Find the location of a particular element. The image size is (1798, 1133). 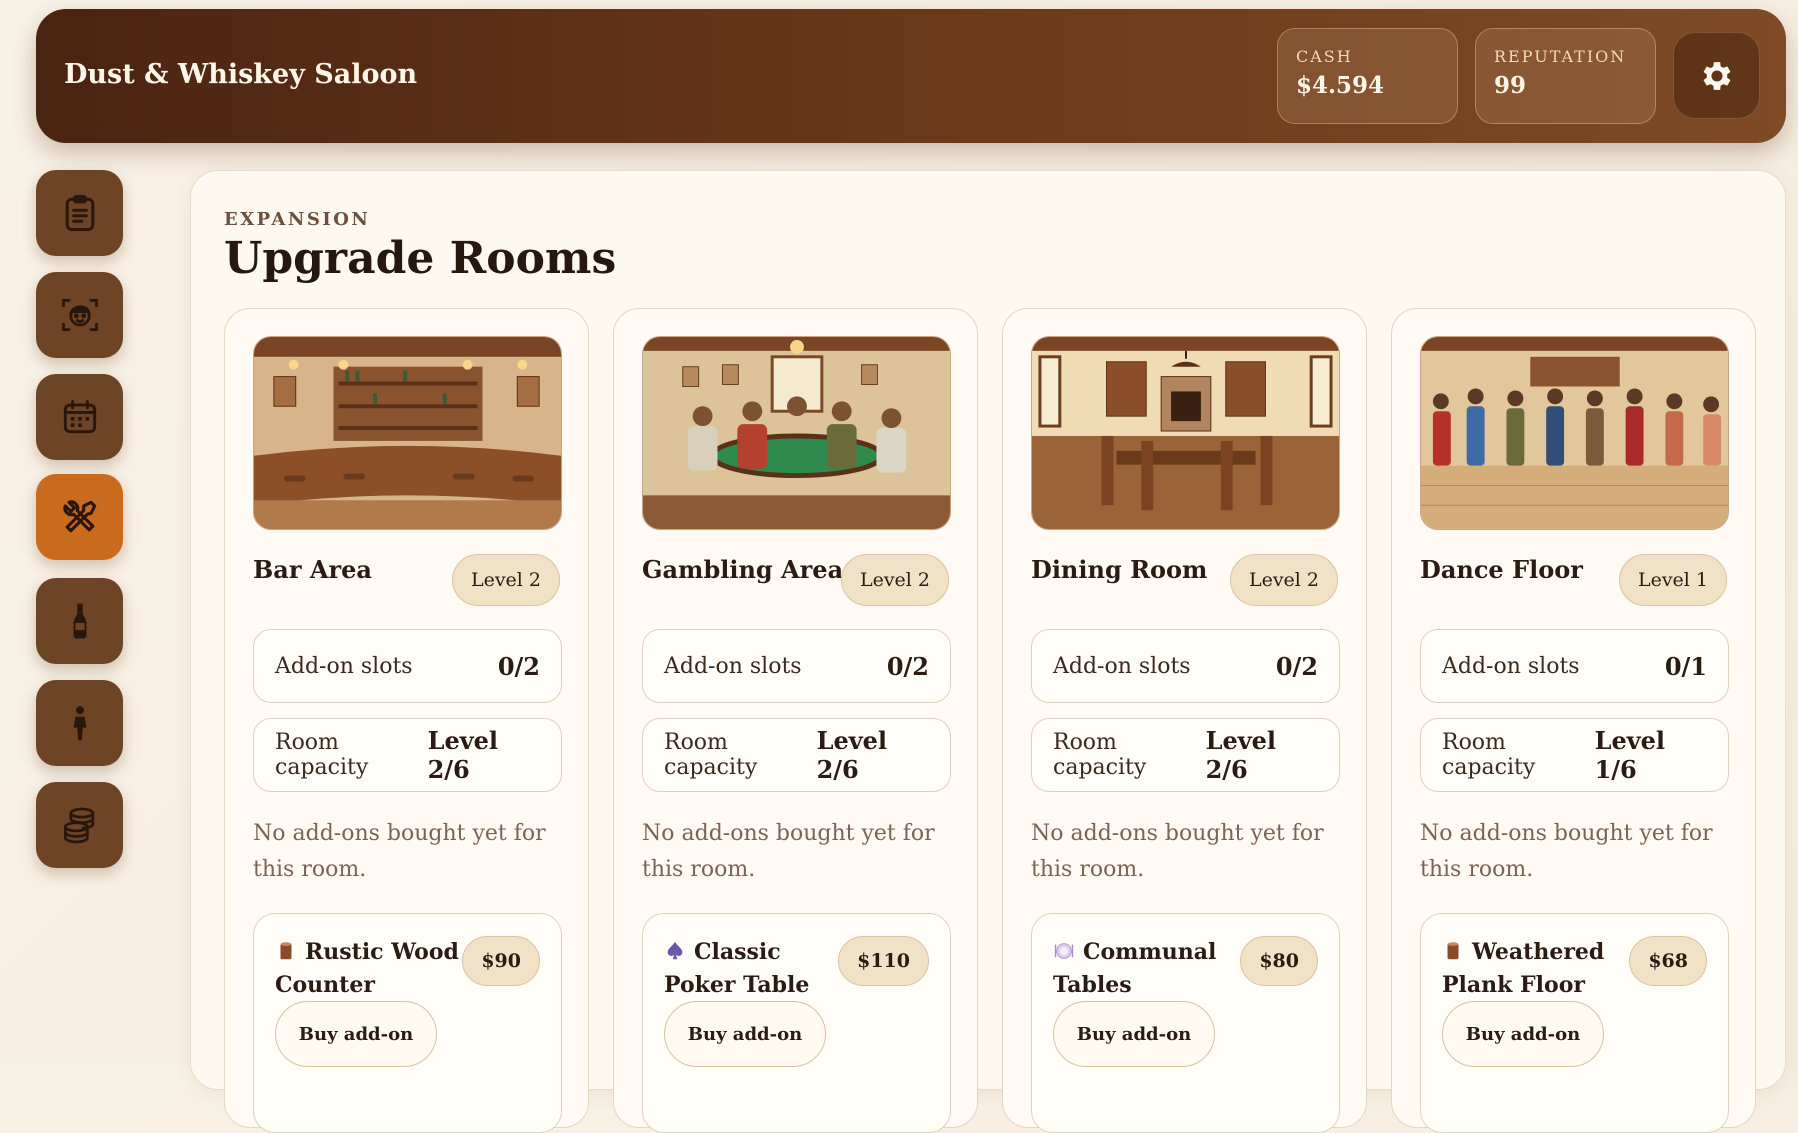

nav-upgrades-button is located at coordinates (79, 517).